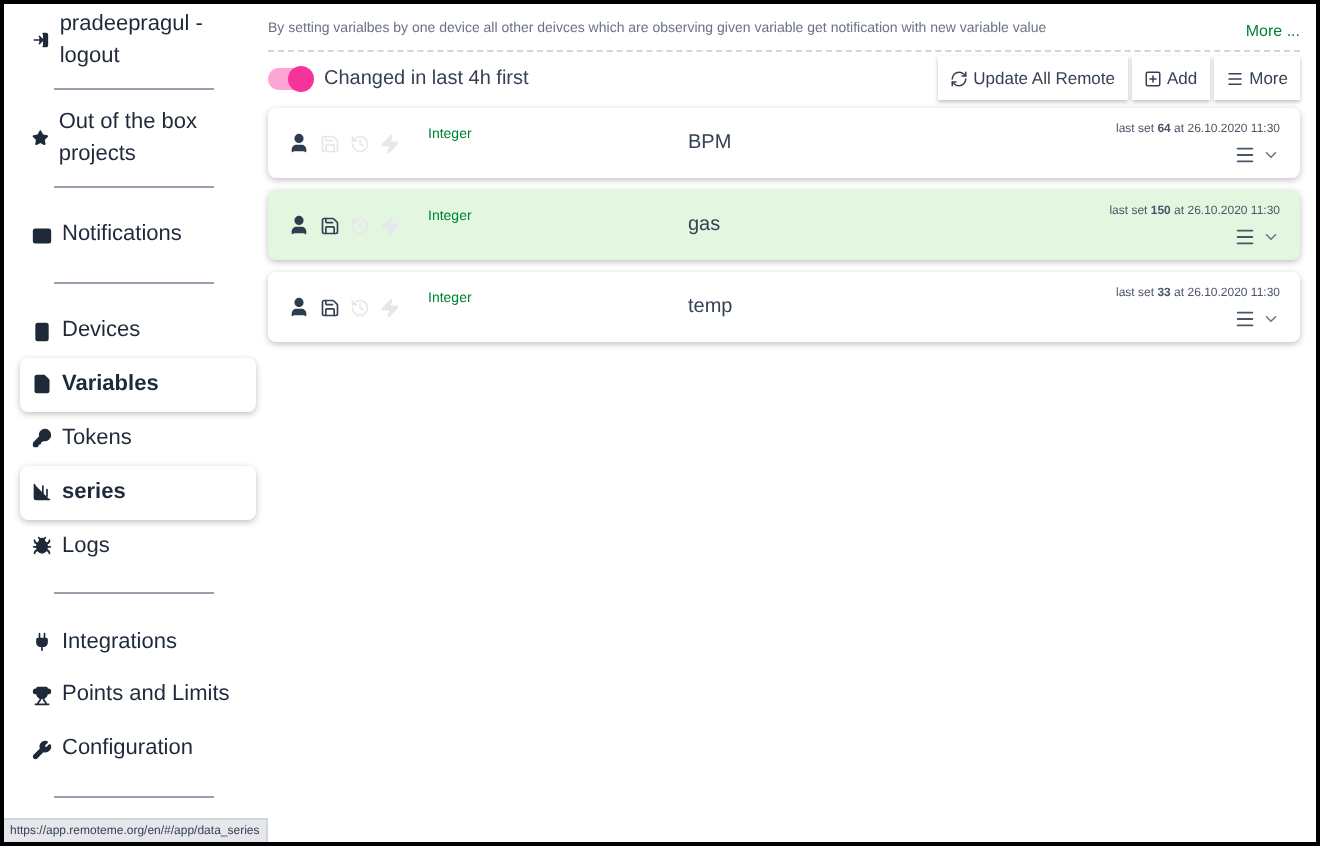  What do you see at coordinates (42, 384) in the screenshot?
I see `document-icon` at bounding box center [42, 384].